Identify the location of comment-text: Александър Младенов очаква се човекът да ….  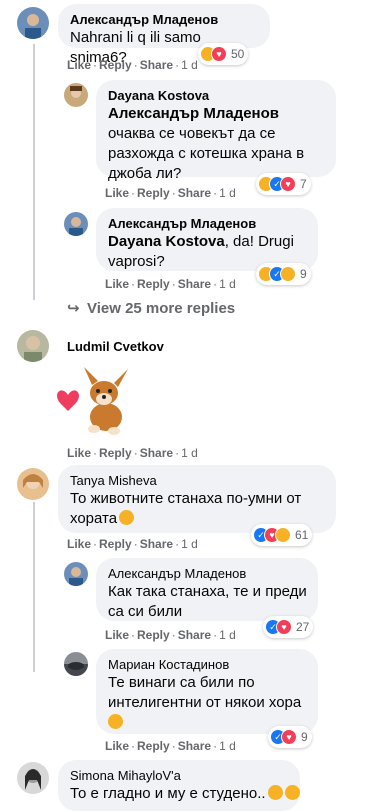
(206, 143).